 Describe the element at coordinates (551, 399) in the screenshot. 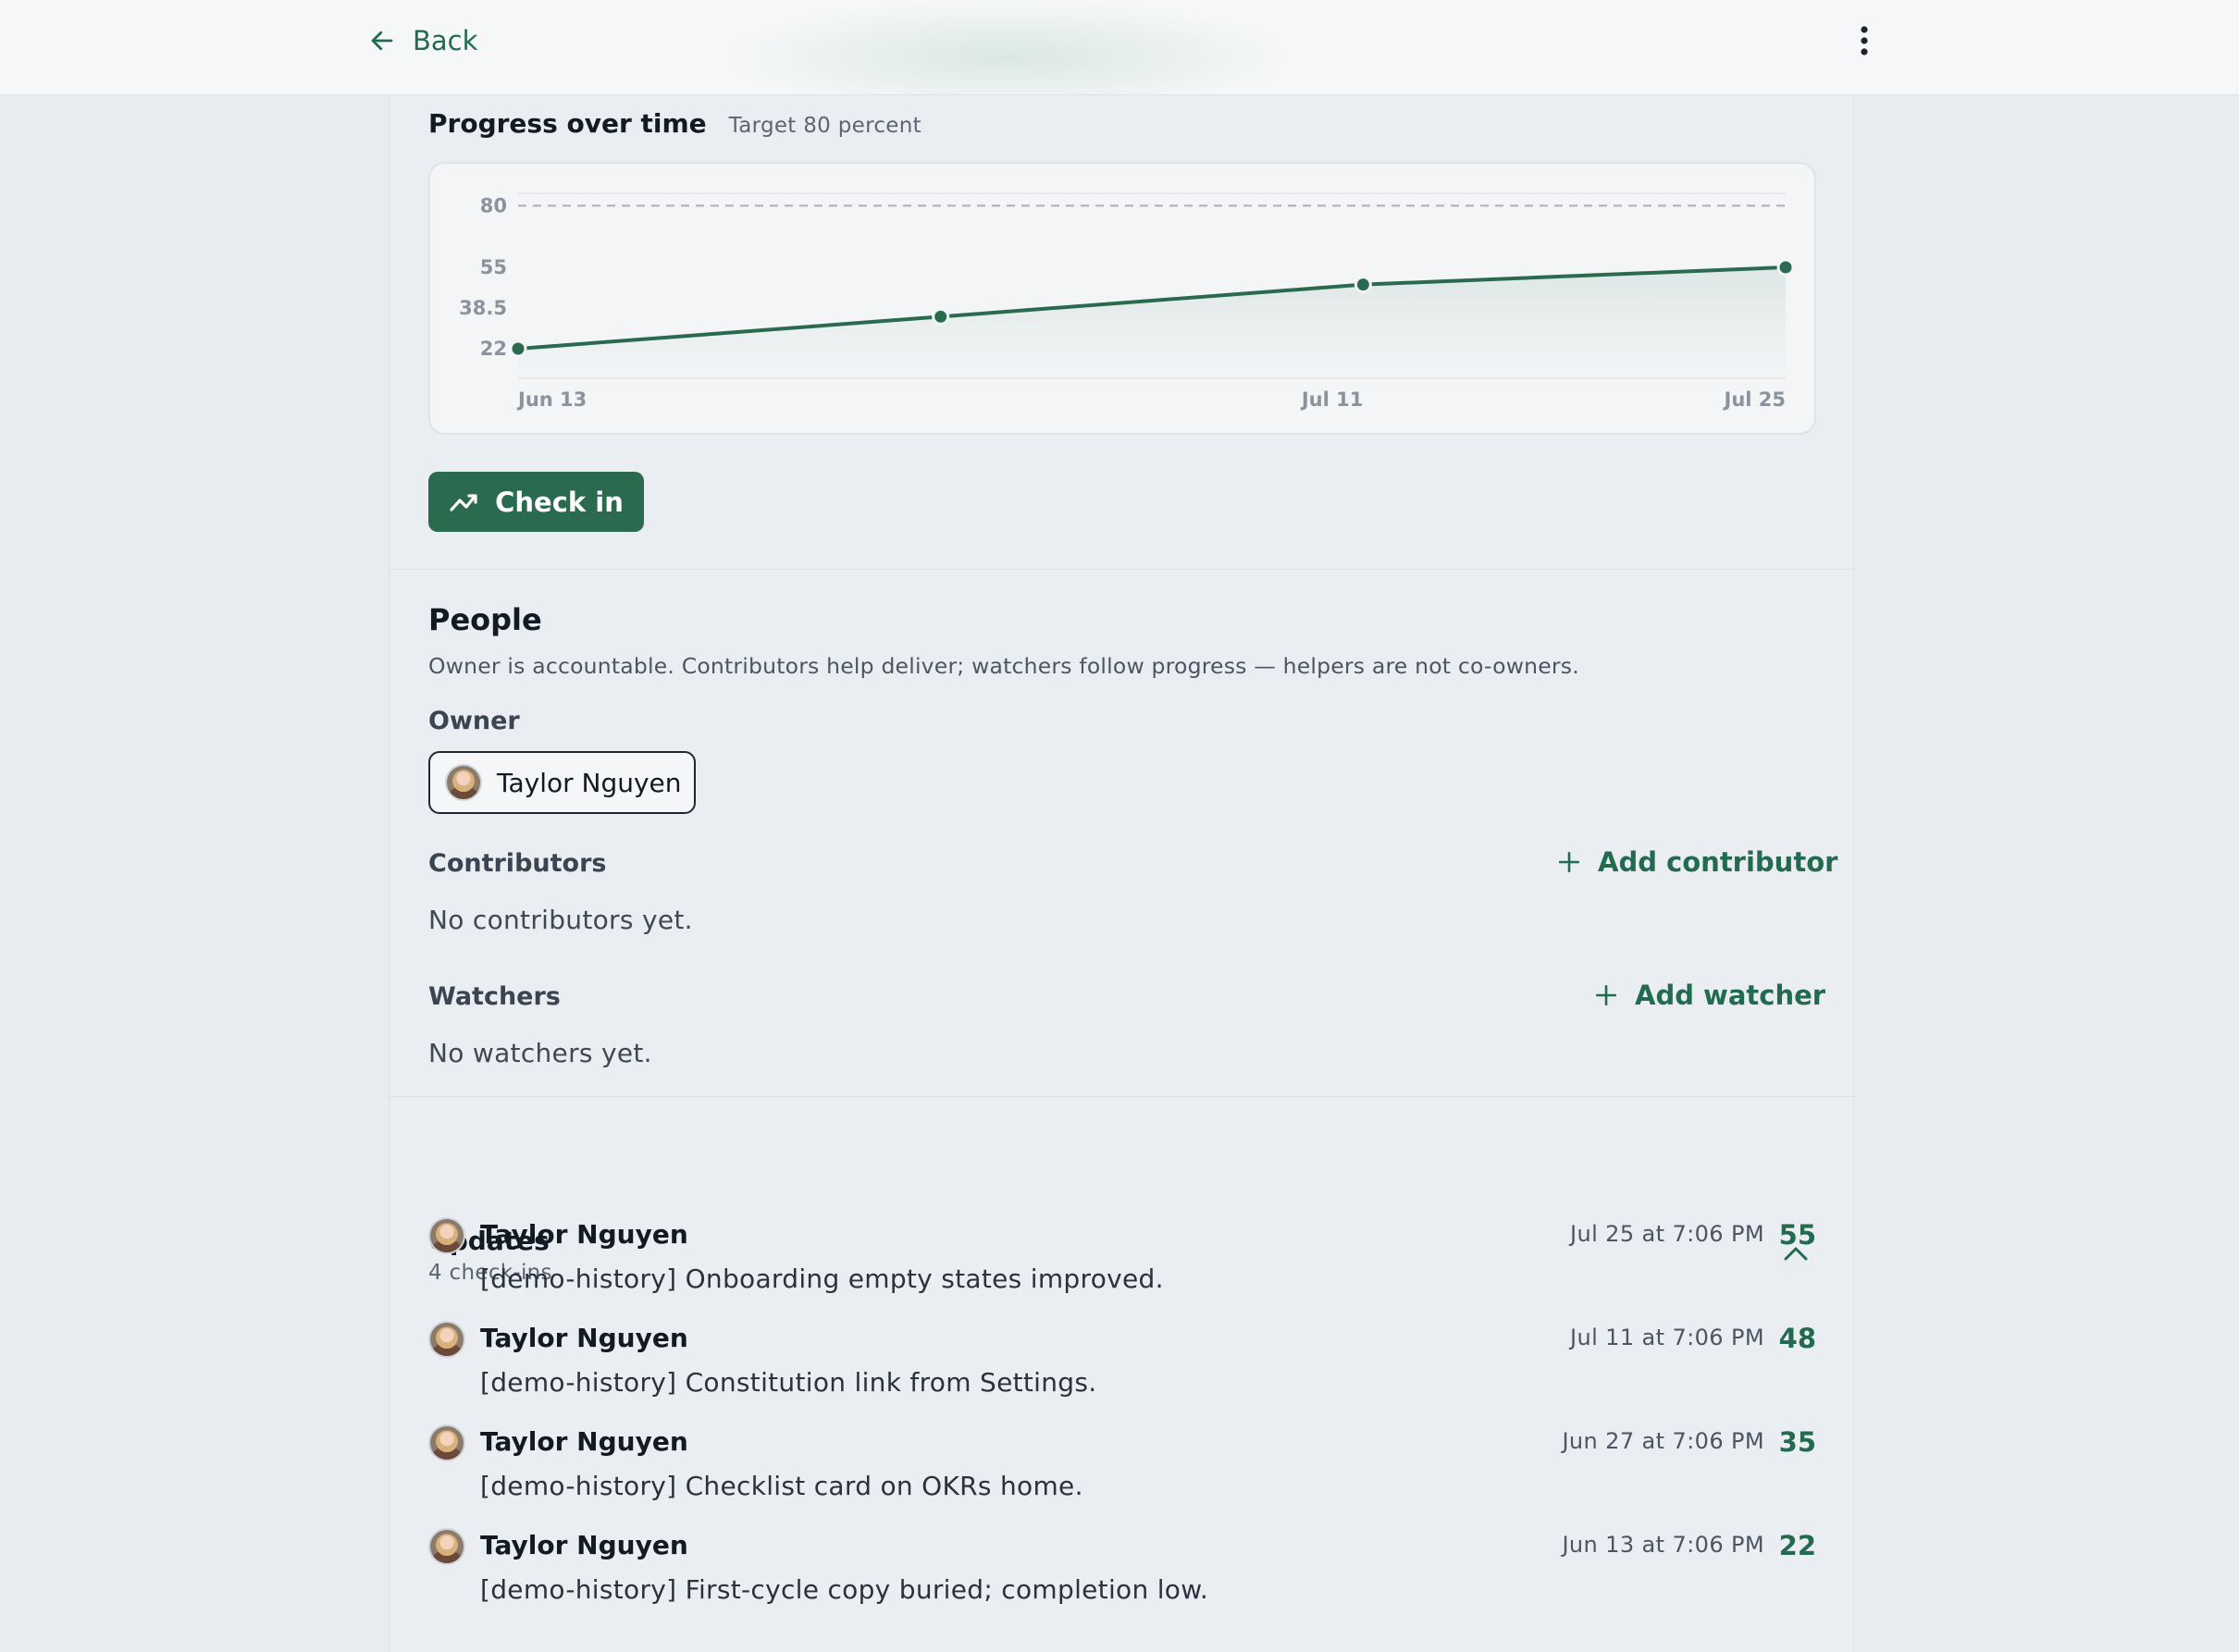

I see `x-tick-label: Jun 13` at that location.